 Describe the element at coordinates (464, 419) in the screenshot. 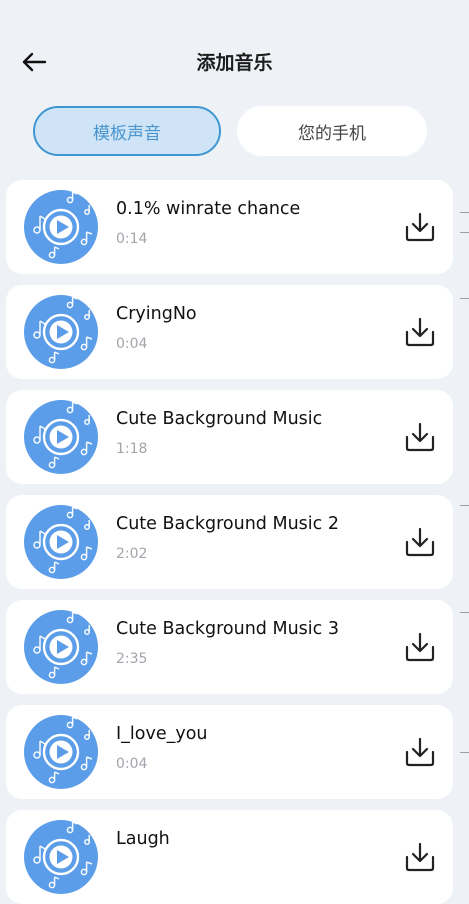

I see `scroll-edge` at that location.